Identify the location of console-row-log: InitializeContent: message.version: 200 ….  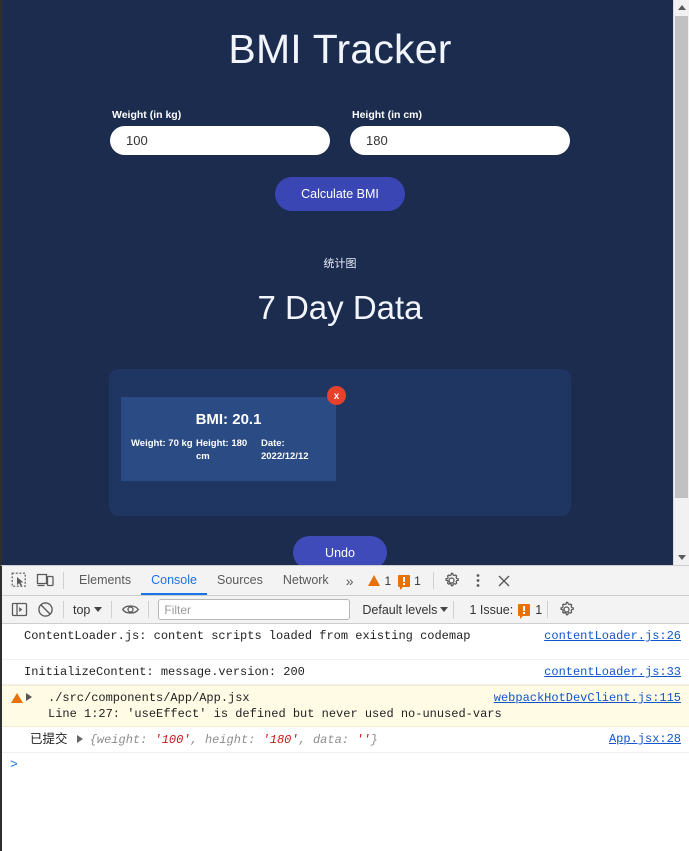
(345, 672).